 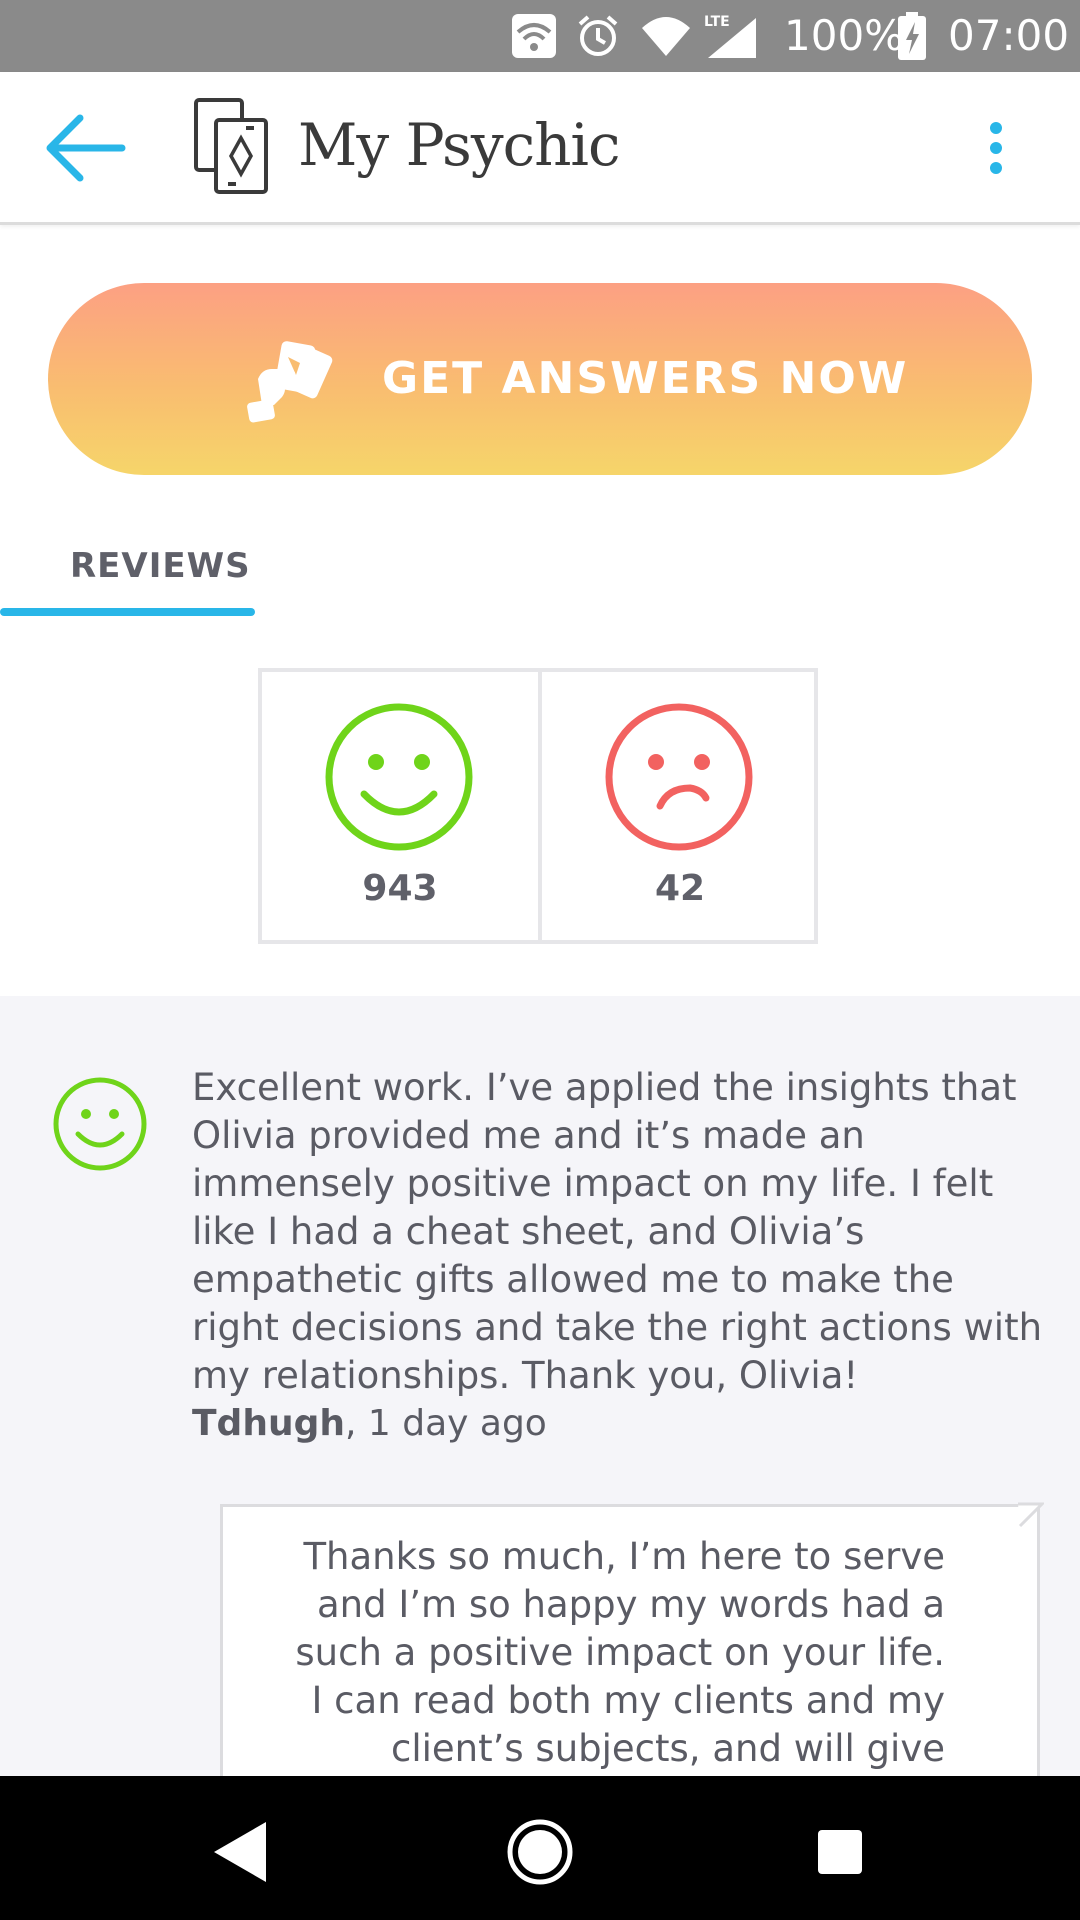 I want to click on hand-cards-icon, so click(x=290, y=382).